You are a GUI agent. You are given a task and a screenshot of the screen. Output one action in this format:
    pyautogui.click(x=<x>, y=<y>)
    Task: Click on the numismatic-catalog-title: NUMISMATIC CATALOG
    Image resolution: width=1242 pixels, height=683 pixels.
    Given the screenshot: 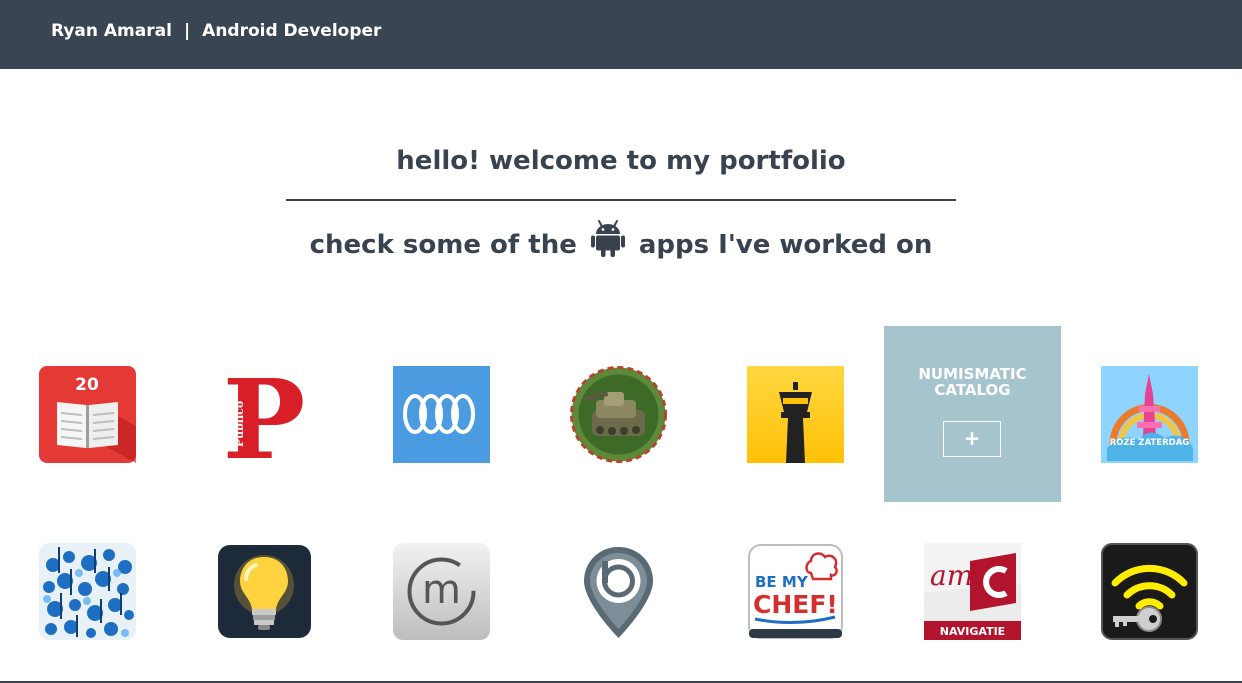 What is the action you would take?
    pyautogui.click(x=972, y=382)
    